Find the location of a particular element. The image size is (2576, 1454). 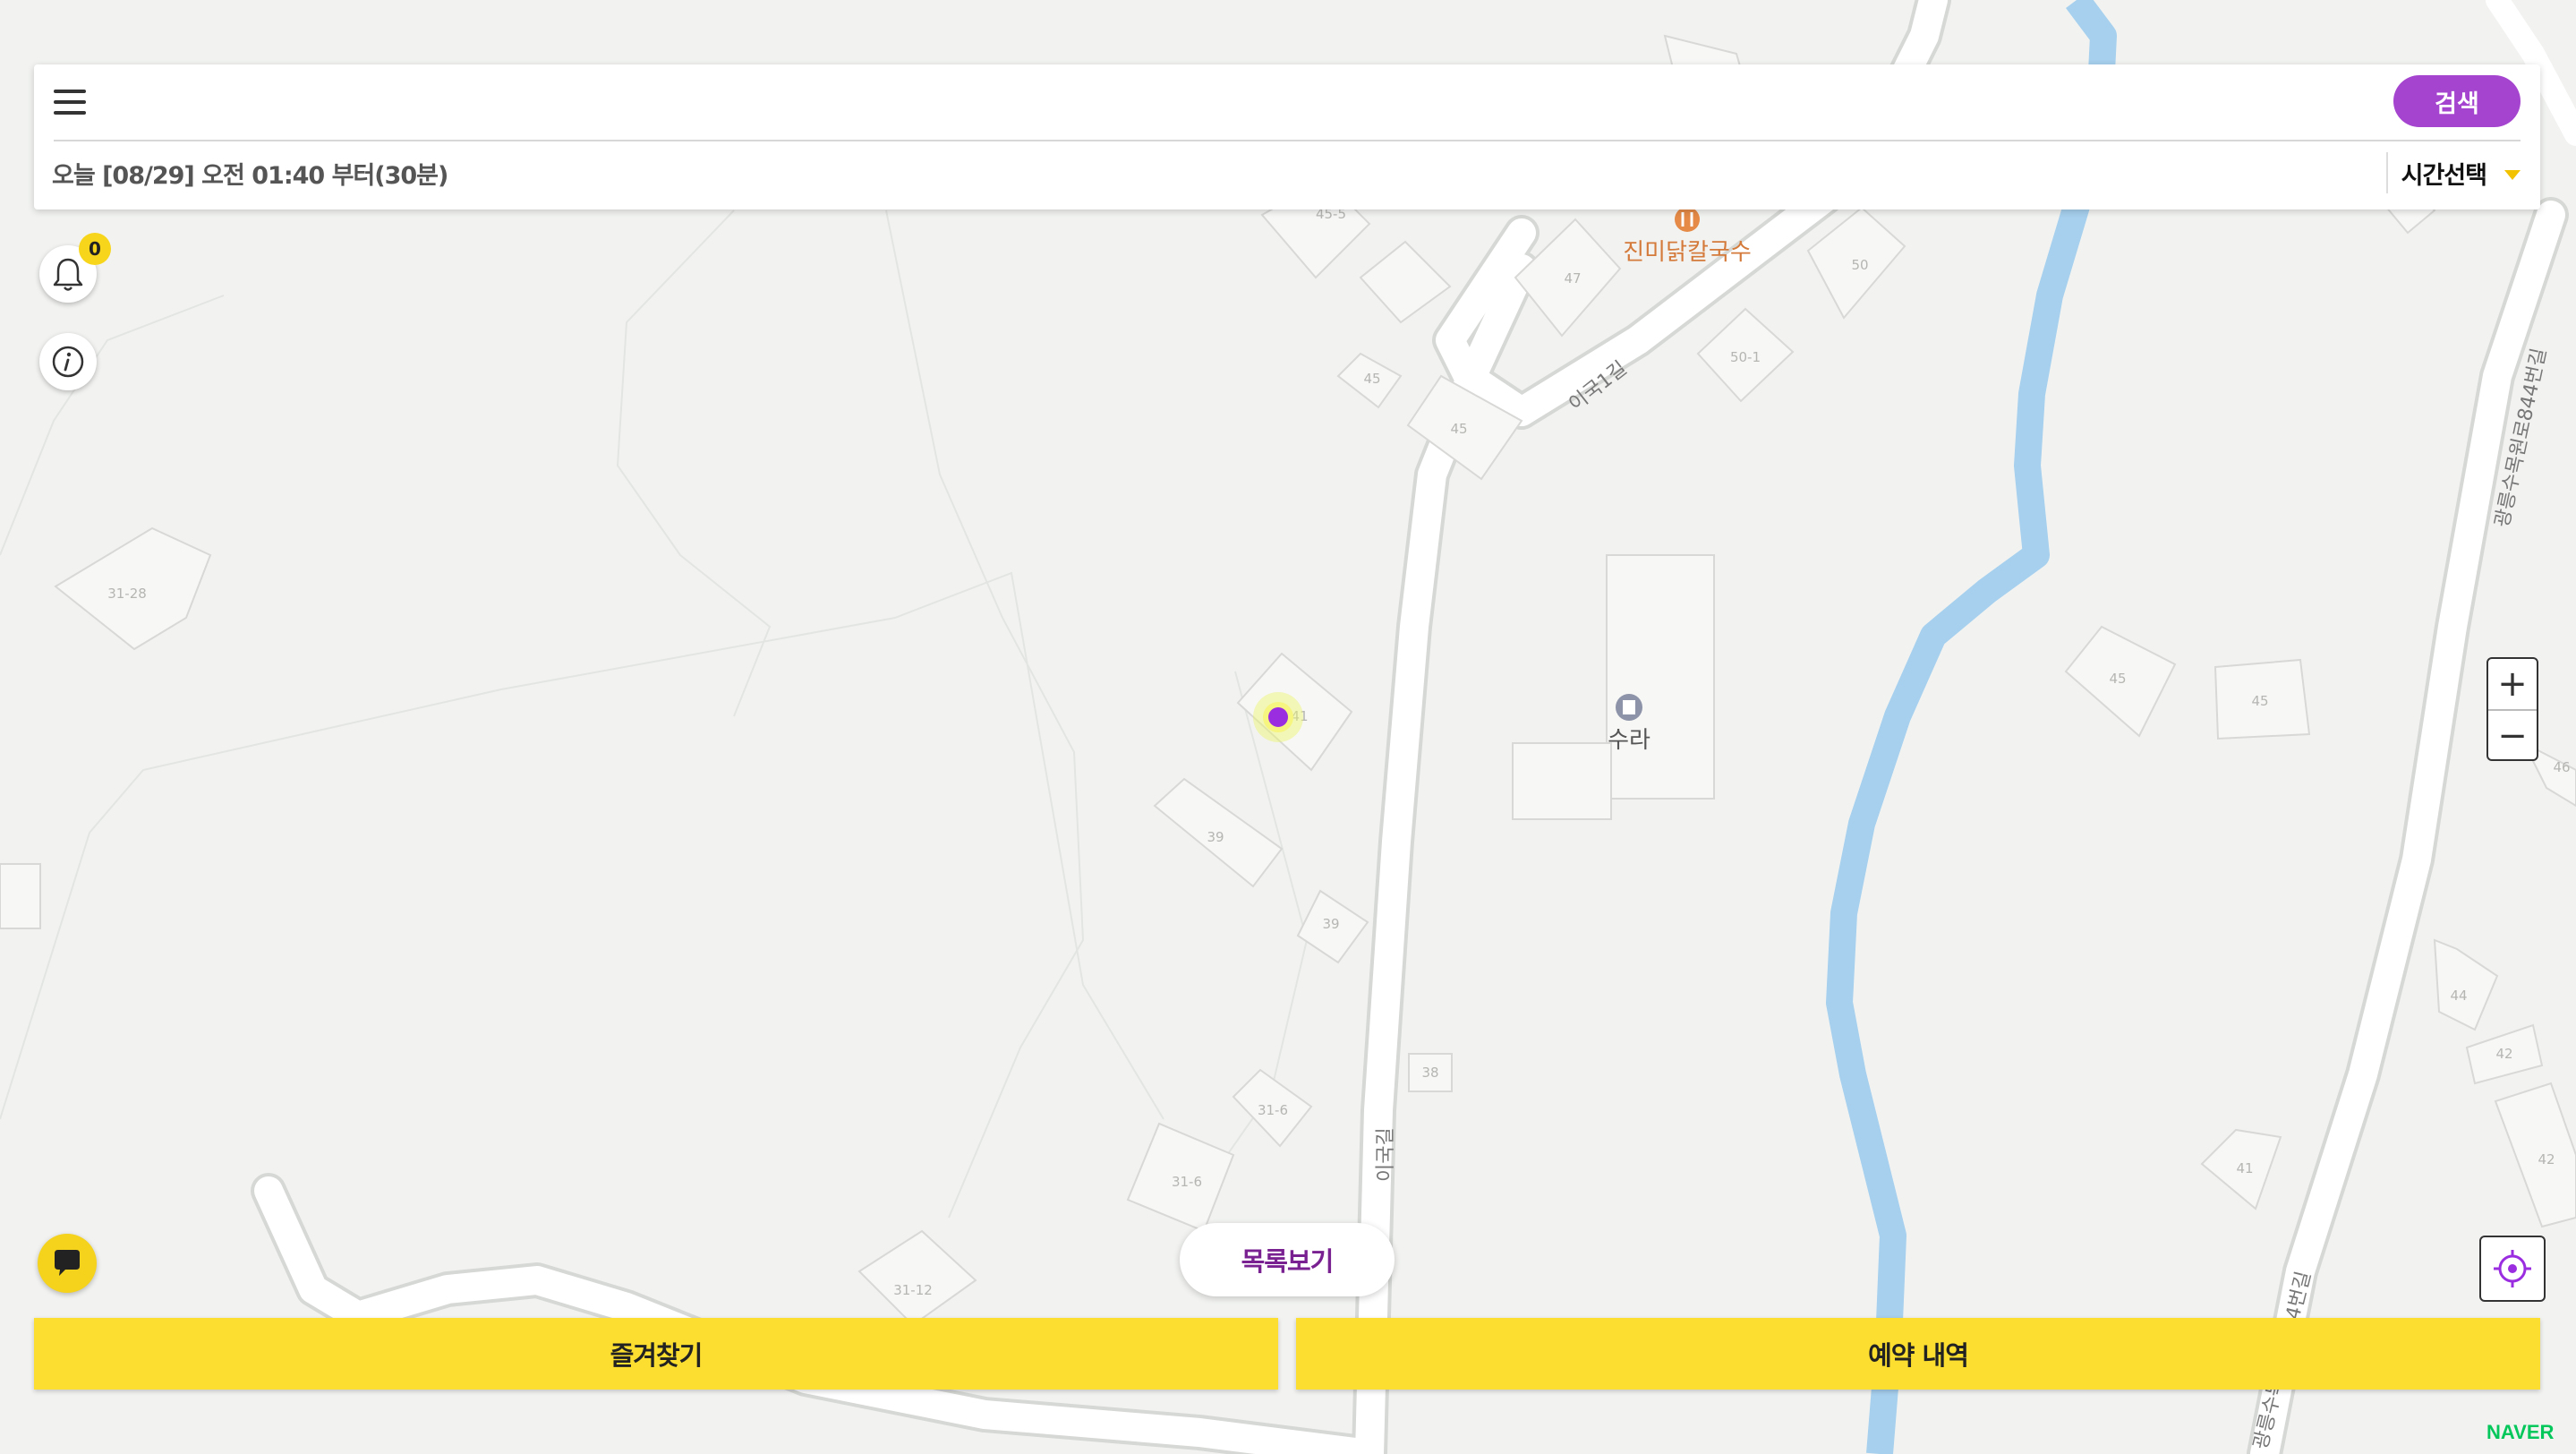

poi-label: 진미닭칼국수 is located at coordinates (1687, 252).